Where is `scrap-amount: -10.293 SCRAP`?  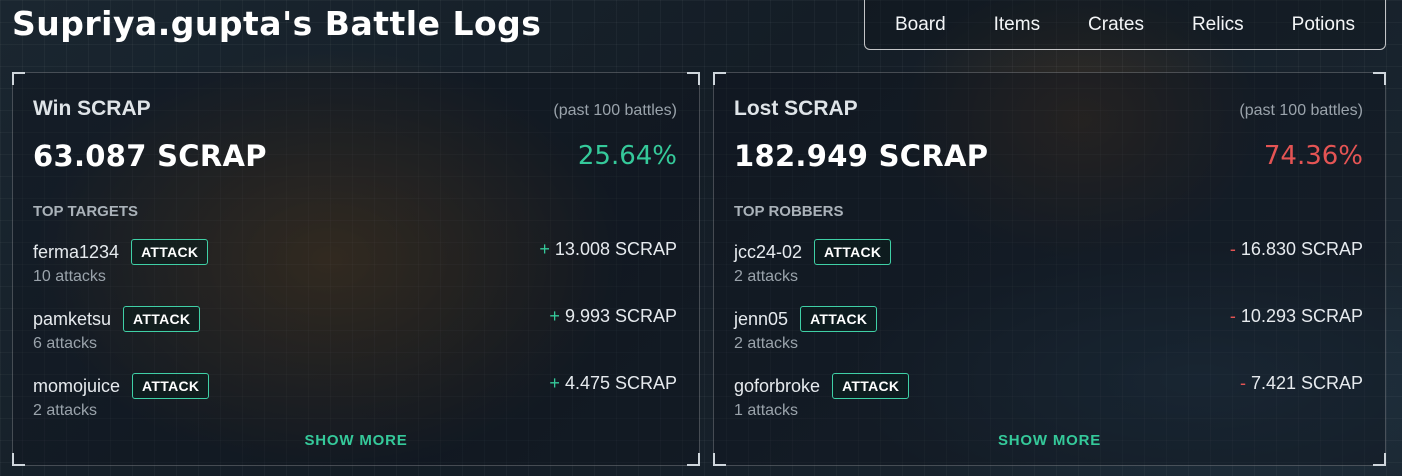 scrap-amount: -10.293 SCRAP is located at coordinates (1296, 316).